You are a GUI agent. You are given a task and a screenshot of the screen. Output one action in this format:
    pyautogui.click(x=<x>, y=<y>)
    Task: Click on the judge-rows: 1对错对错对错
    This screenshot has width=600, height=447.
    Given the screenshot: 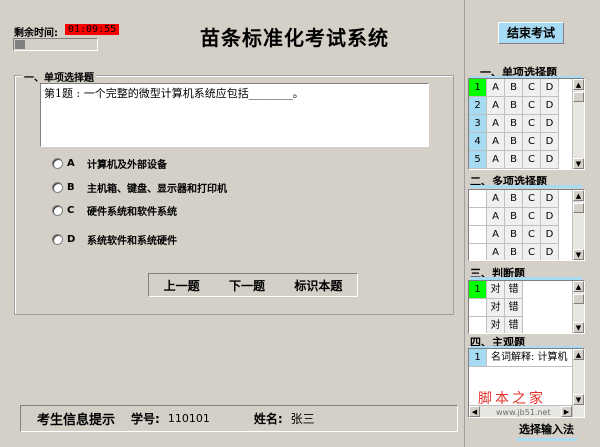 What is the action you would take?
    pyautogui.click(x=526, y=307)
    